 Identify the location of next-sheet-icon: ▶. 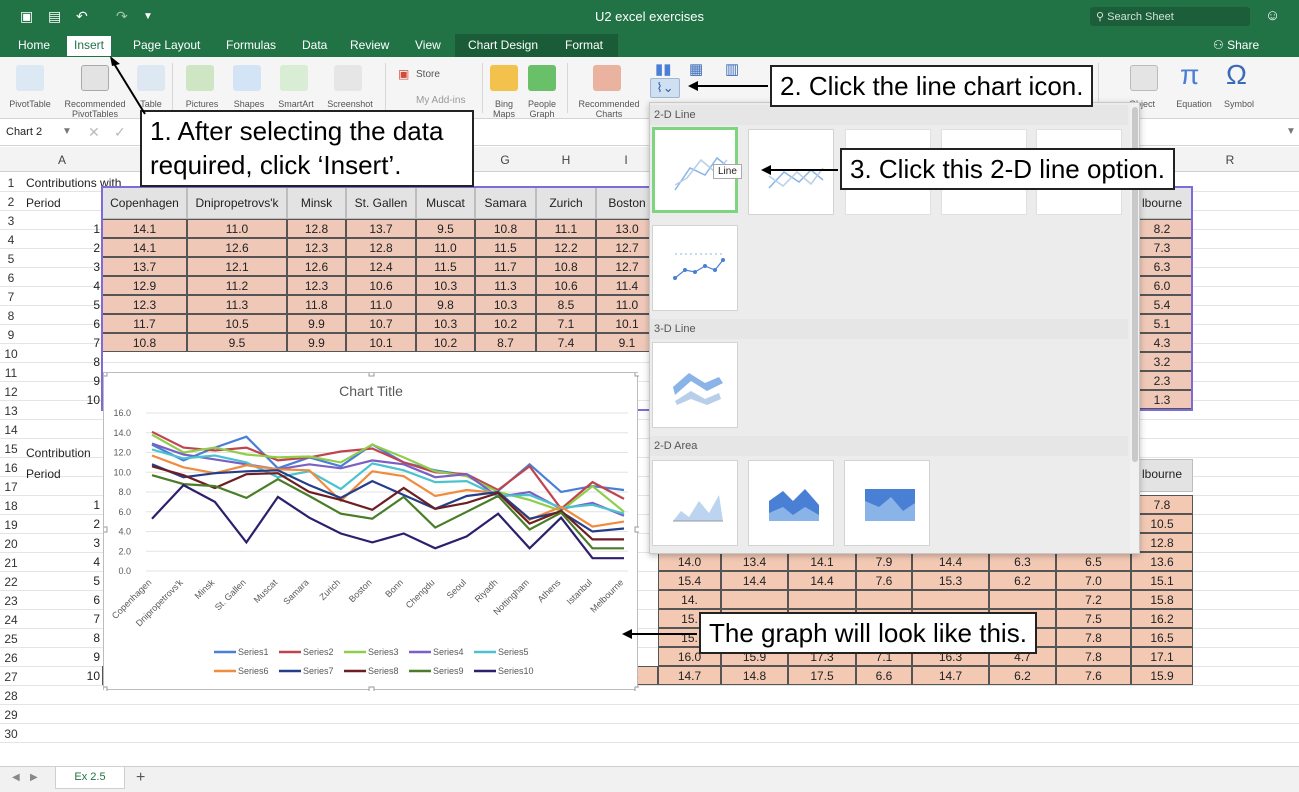
(34, 777).